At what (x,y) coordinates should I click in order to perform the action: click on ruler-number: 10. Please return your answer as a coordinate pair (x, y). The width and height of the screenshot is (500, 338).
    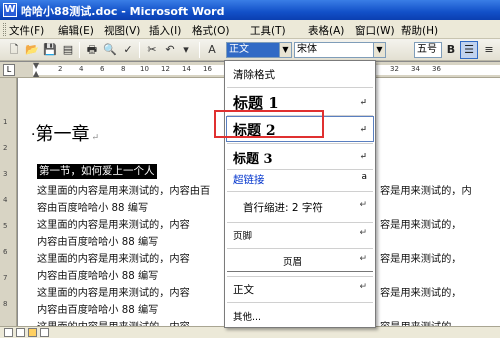
    Looking at the image, I should click on (144, 69).